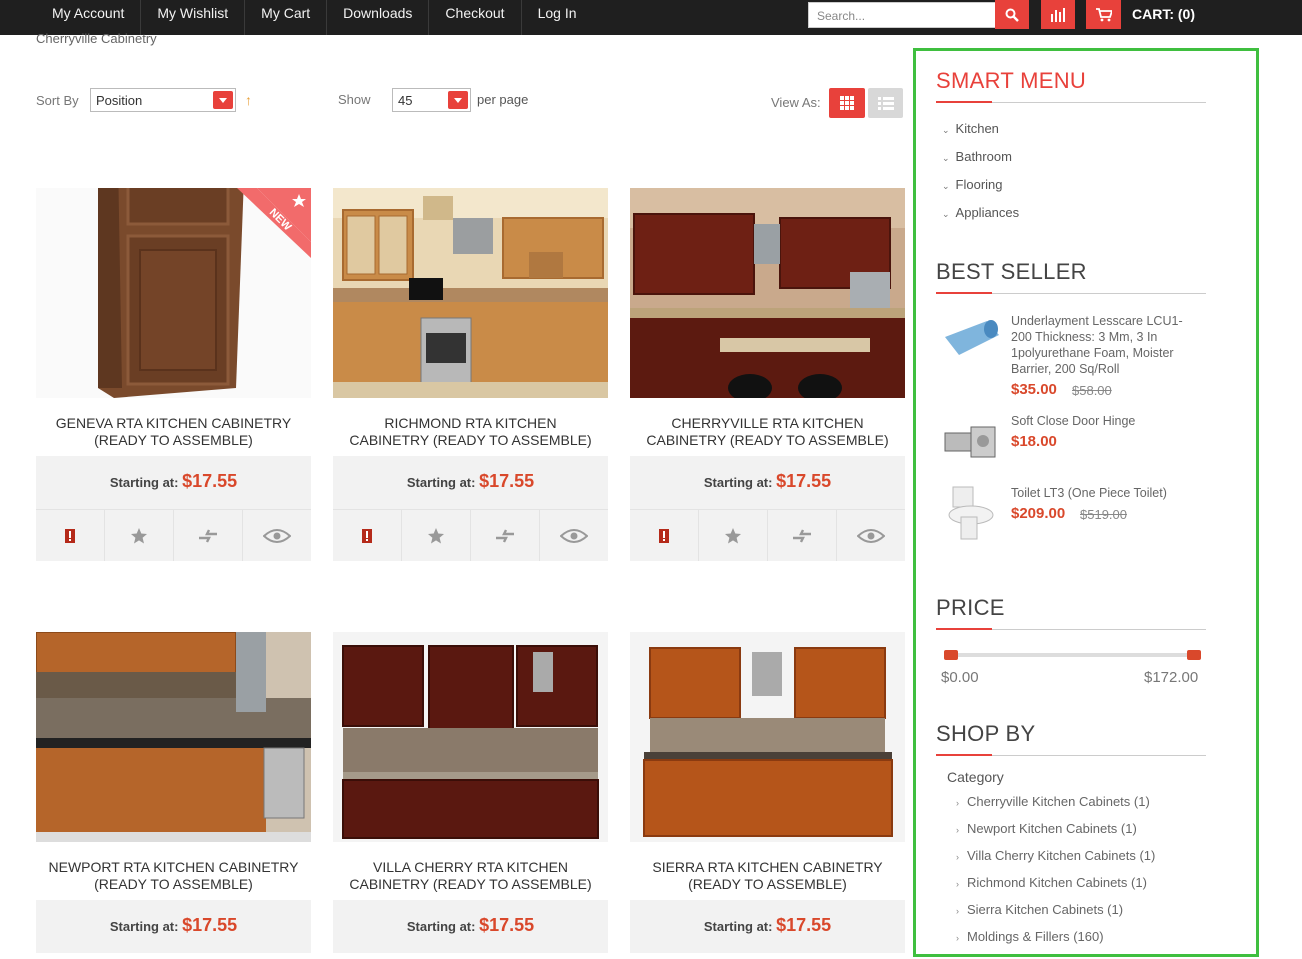  What do you see at coordinates (970, 128) in the screenshot?
I see `menu-item-kitchen: ⌄ Kitchen` at bounding box center [970, 128].